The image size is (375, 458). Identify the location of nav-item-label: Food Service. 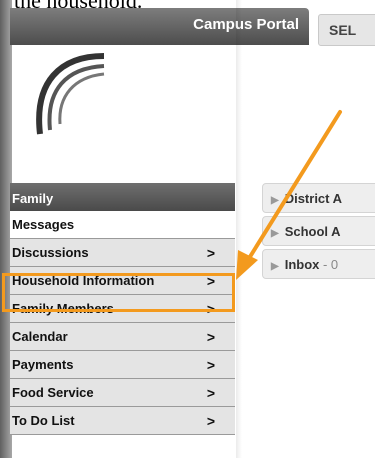
(53, 392).